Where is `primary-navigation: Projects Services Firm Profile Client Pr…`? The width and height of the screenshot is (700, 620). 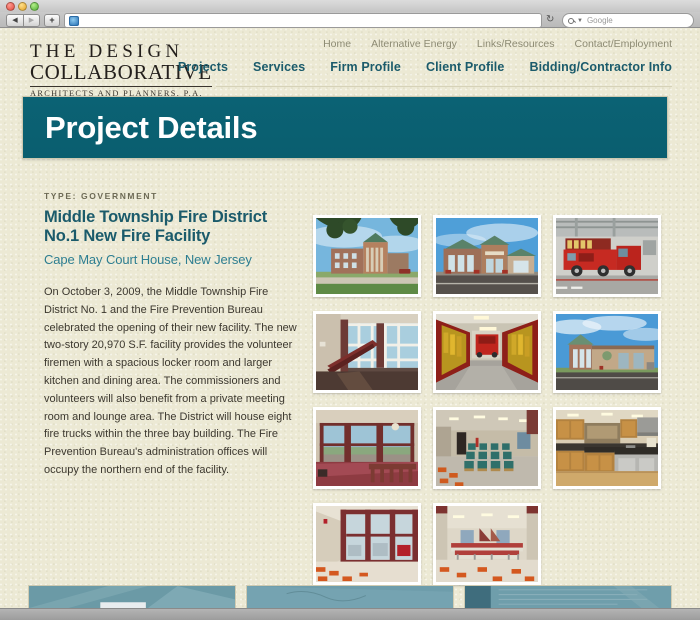 primary-navigation: Projects Services Firm Profile Client Pr… is located at coordinates (425, 67).